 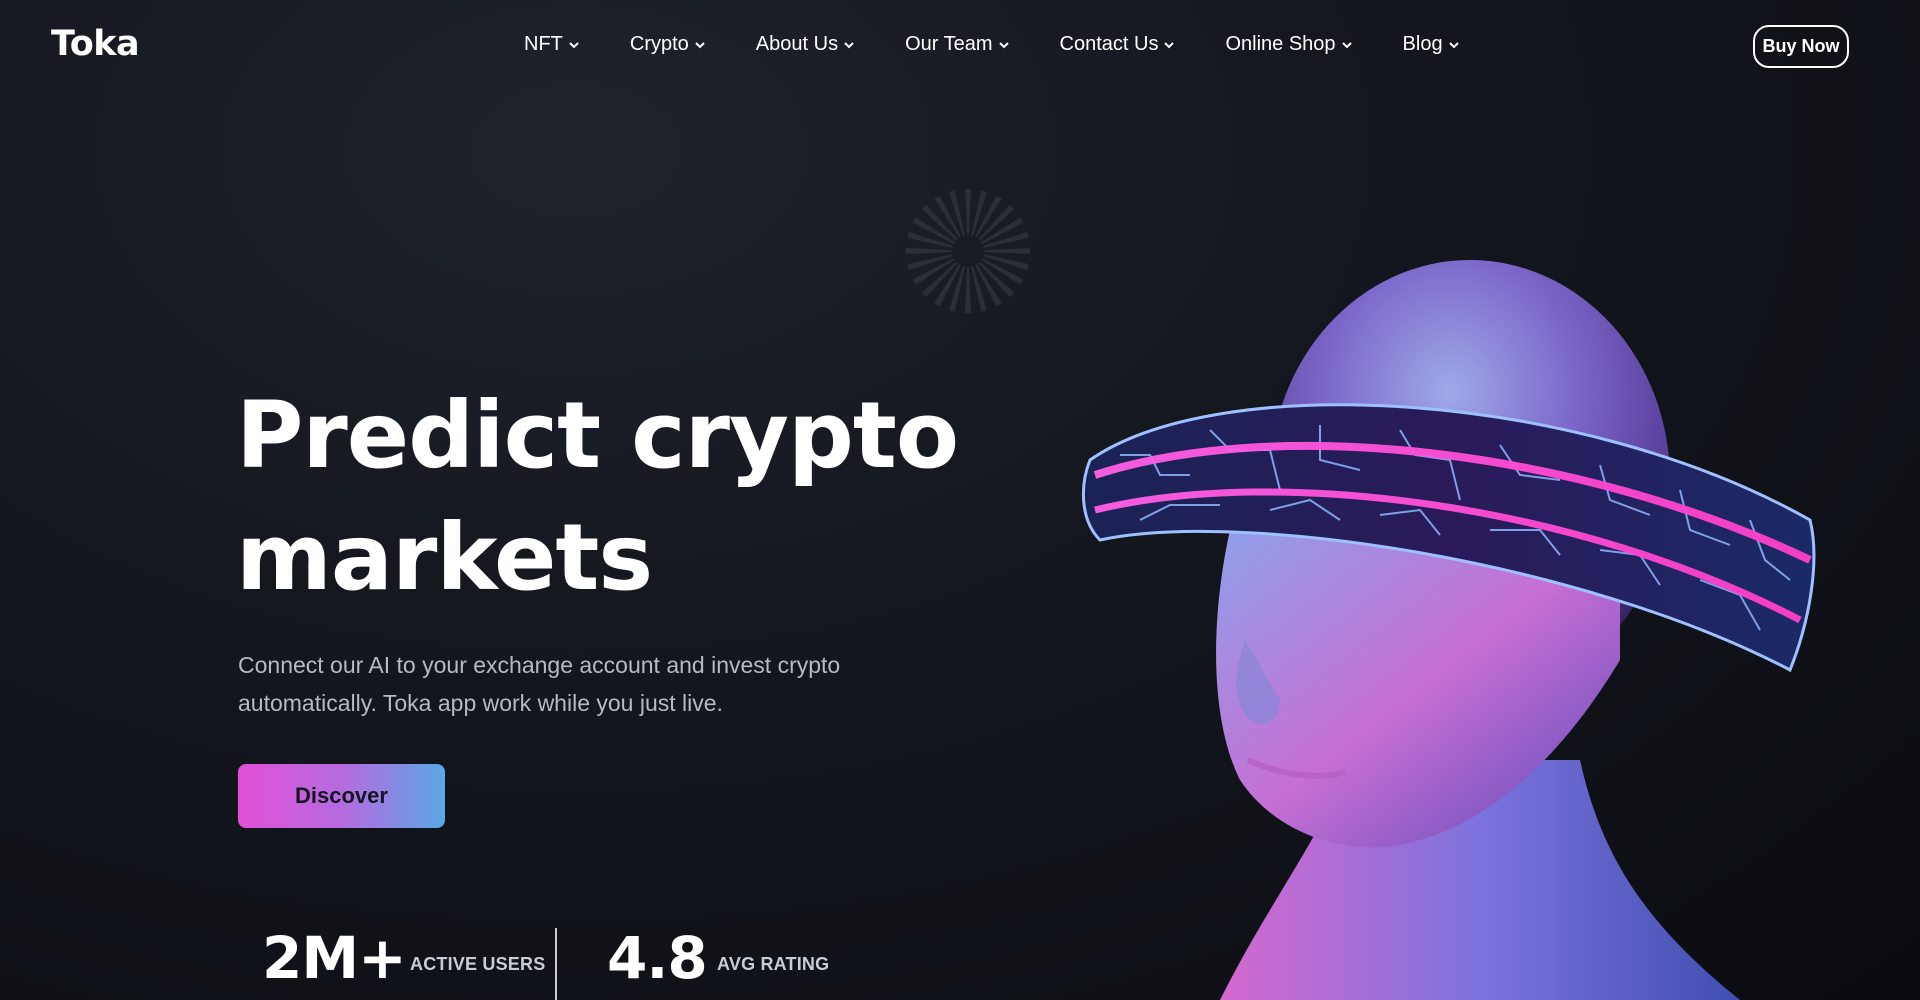 What do you see at coordinates (341, 796) in the screenshot?
I see `discover-button: Discover` at bounding box center [341, 796].